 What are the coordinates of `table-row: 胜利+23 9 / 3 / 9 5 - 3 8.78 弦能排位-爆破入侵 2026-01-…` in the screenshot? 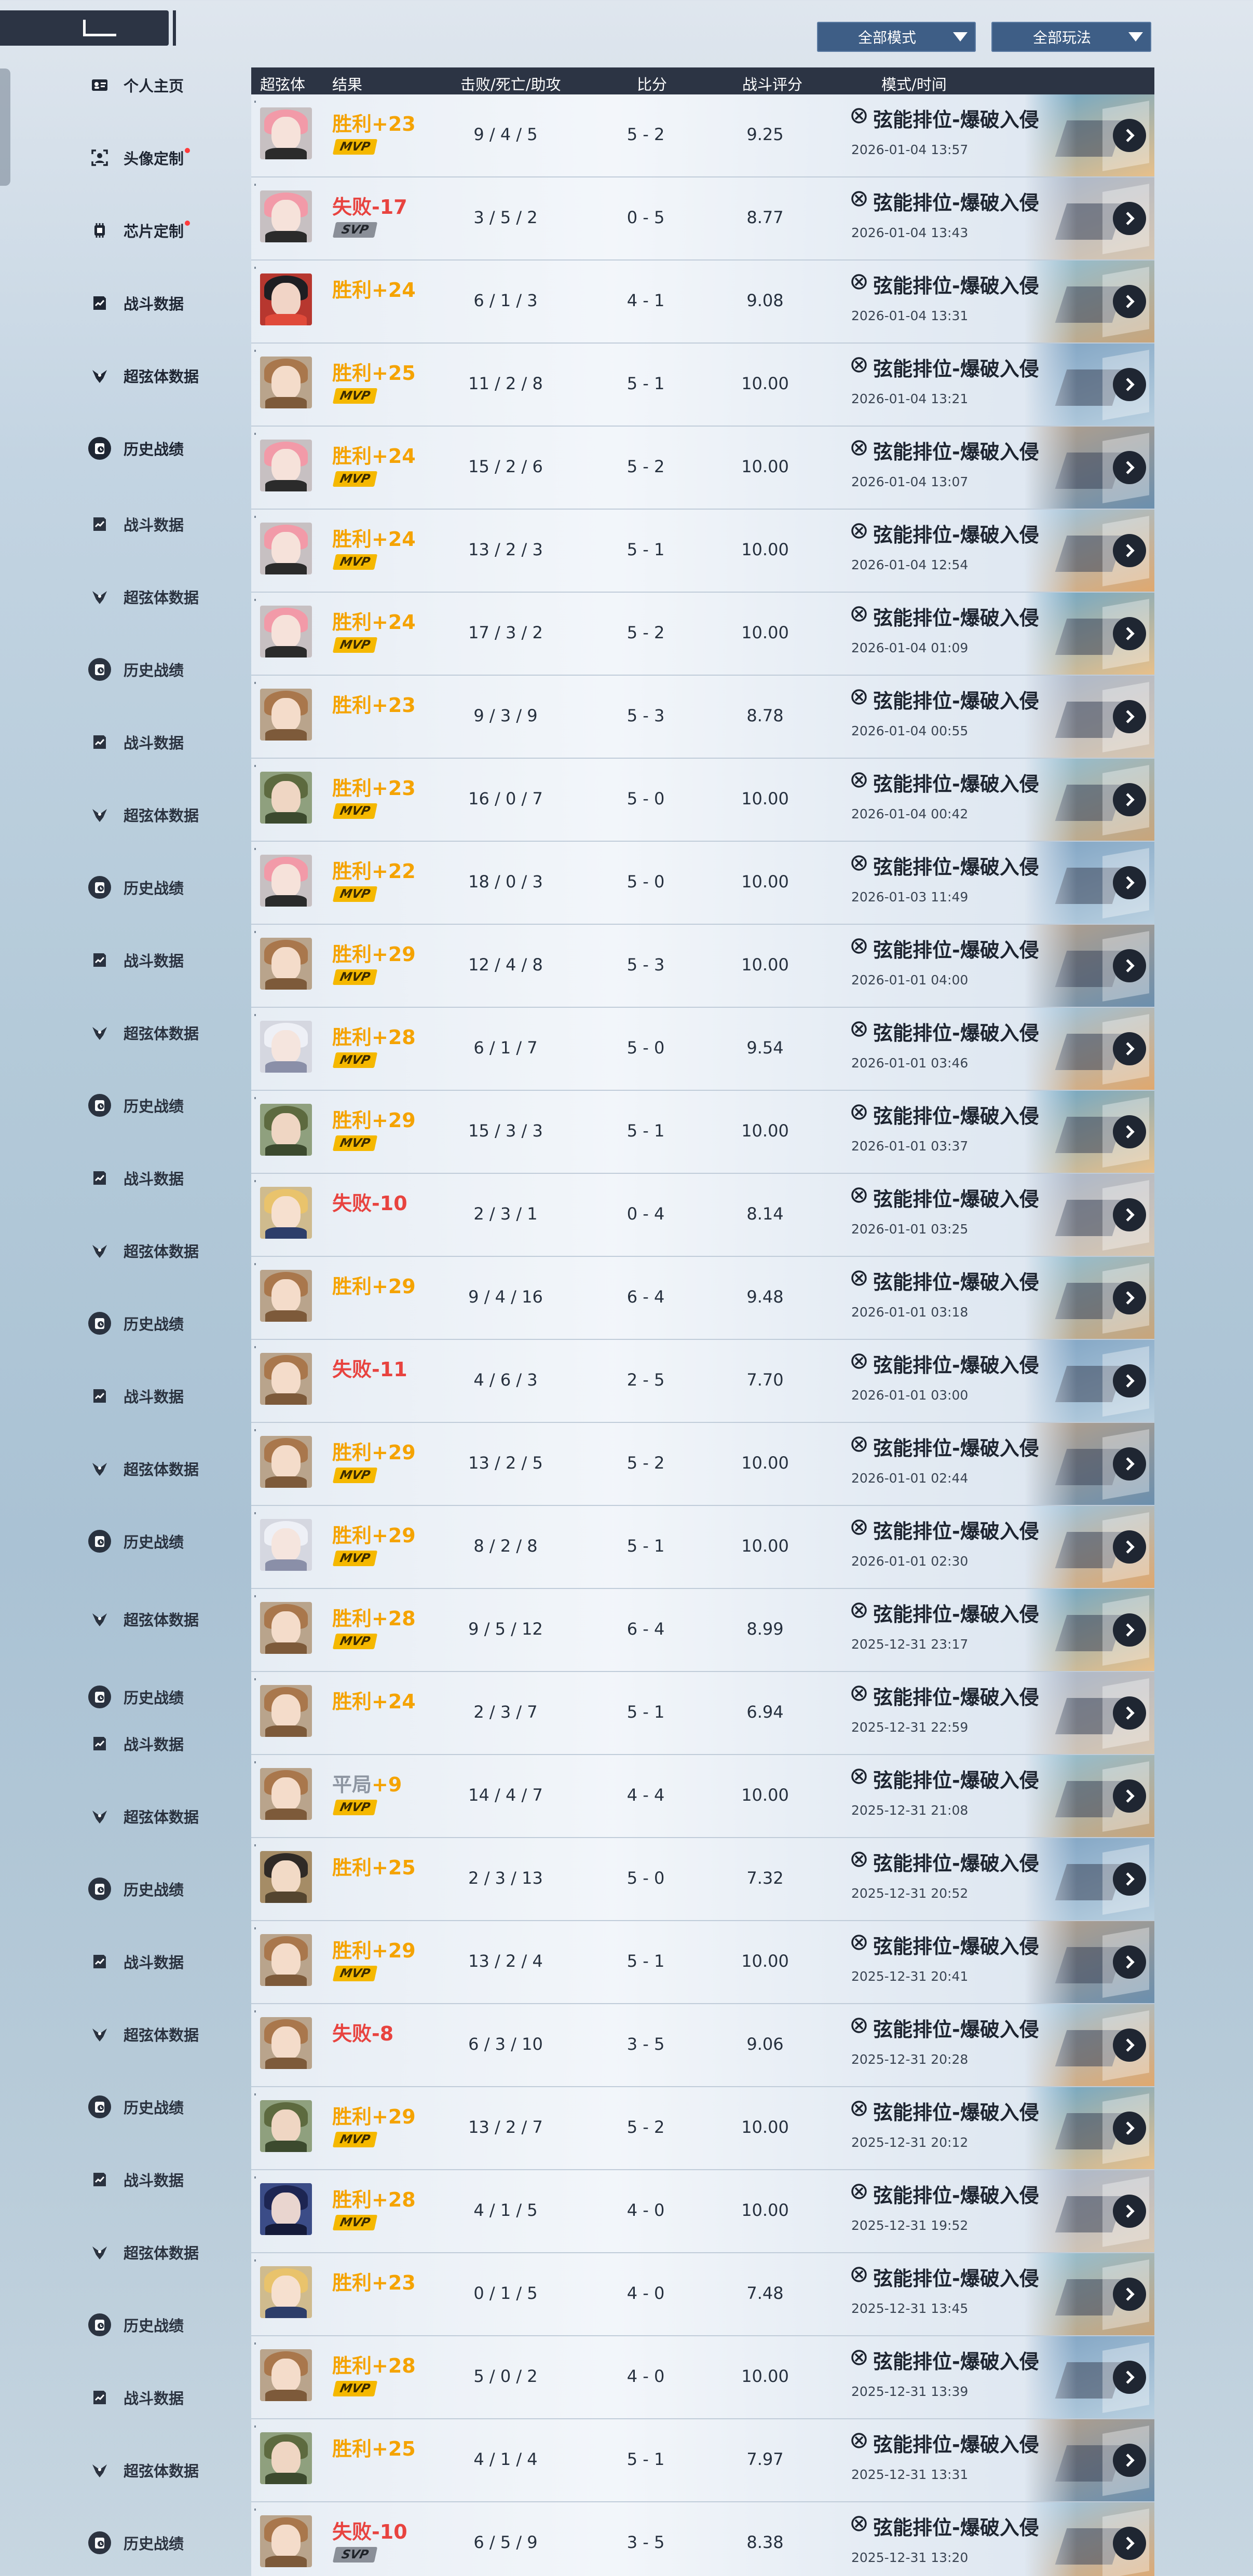 It's located at (703, 717).